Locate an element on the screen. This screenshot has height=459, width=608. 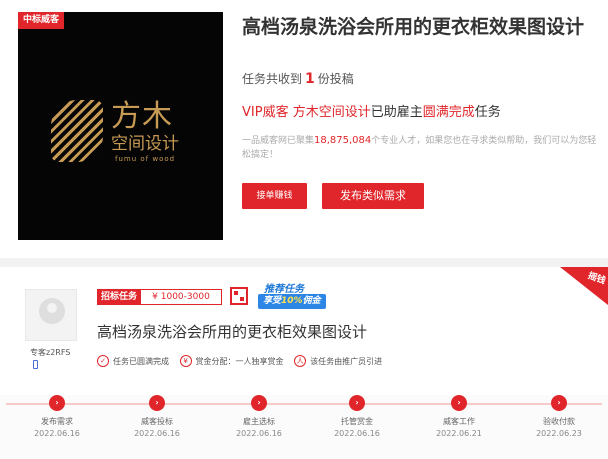
fangmu-logo: 方木 空间设计 fumu of wood is located at coordinates (126, 133).